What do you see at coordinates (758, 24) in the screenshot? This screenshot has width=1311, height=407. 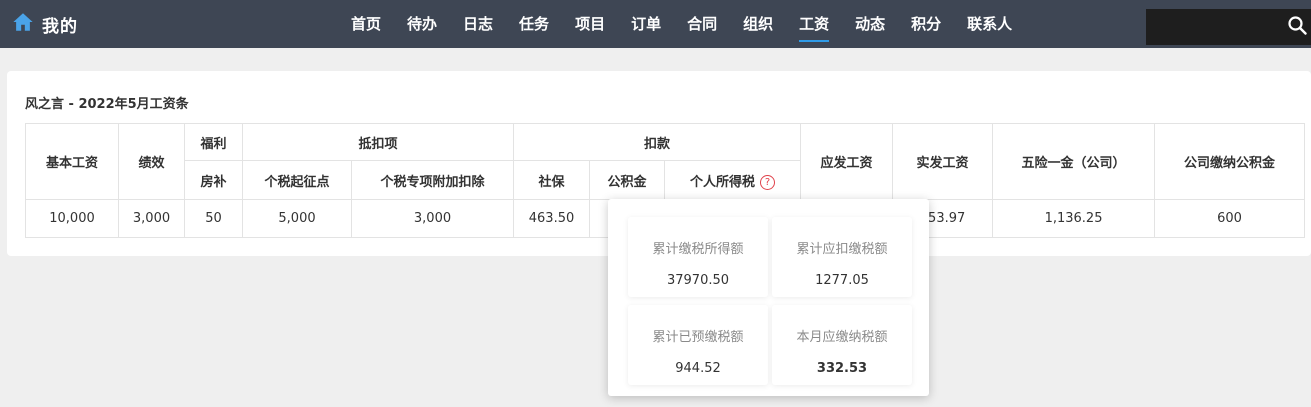 I see `nav-item-organization: 组织` at bounding box center [758, 24].